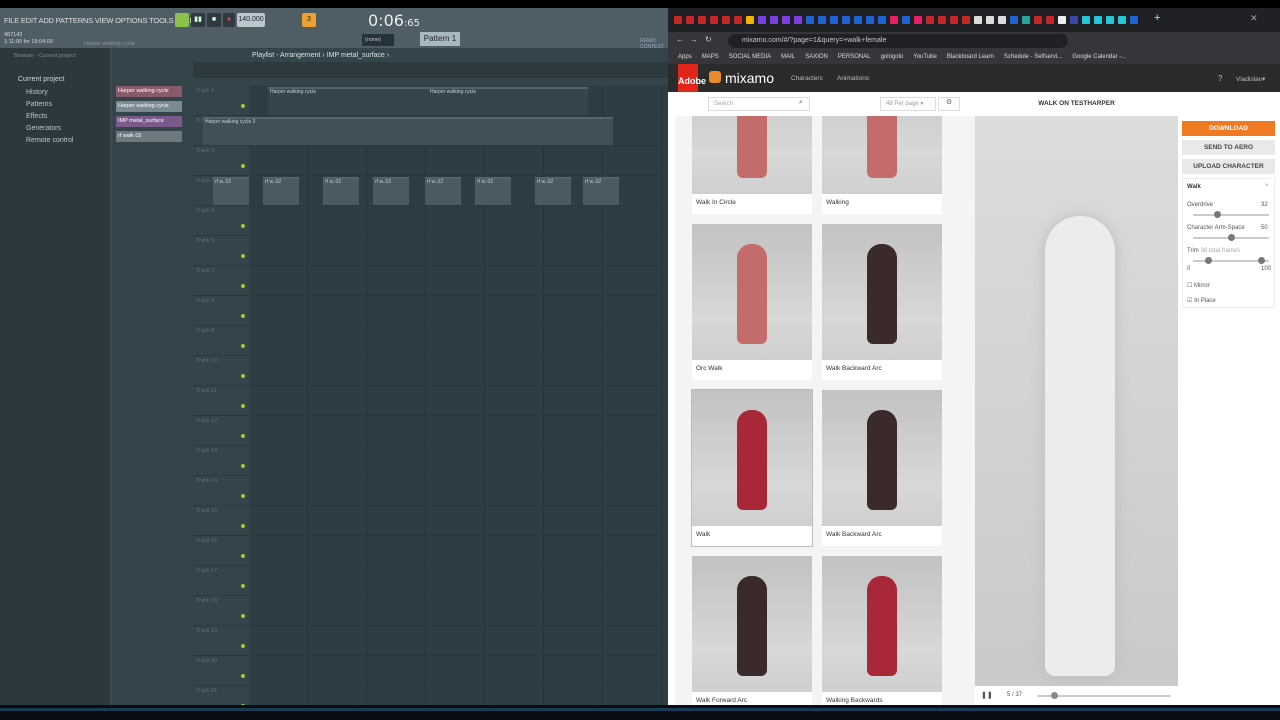 The height and width of the screenshot is (720, 1280). I want to click on audio-clip: Harper walking cycle, so click(508, 101).